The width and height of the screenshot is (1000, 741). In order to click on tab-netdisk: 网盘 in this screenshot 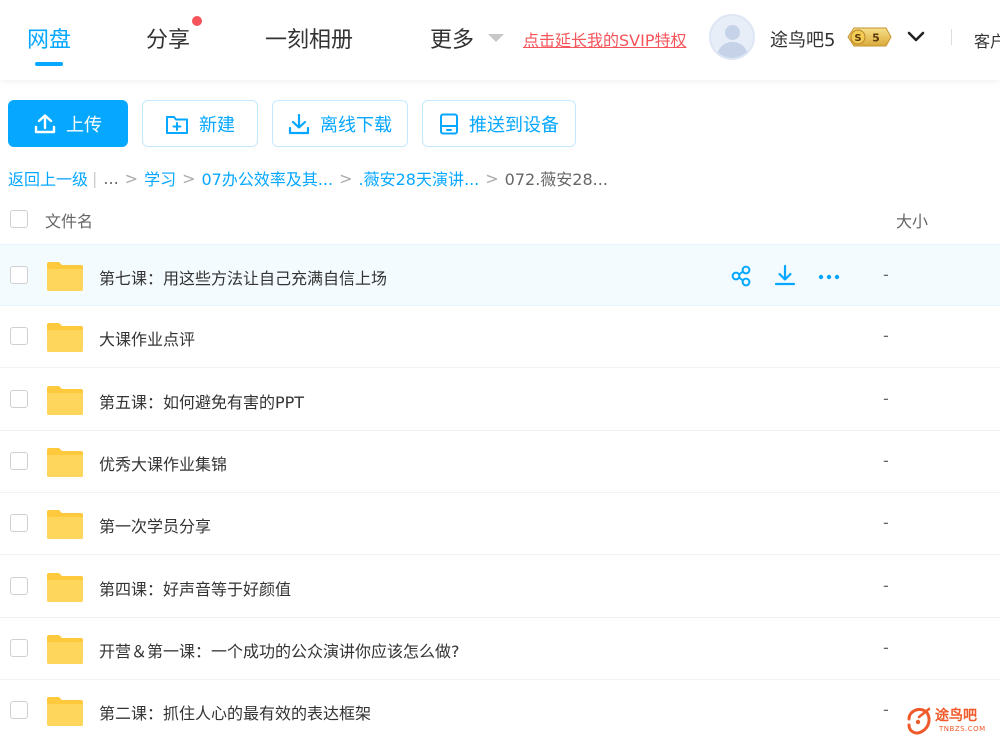, I will do `click(49, 44)`.